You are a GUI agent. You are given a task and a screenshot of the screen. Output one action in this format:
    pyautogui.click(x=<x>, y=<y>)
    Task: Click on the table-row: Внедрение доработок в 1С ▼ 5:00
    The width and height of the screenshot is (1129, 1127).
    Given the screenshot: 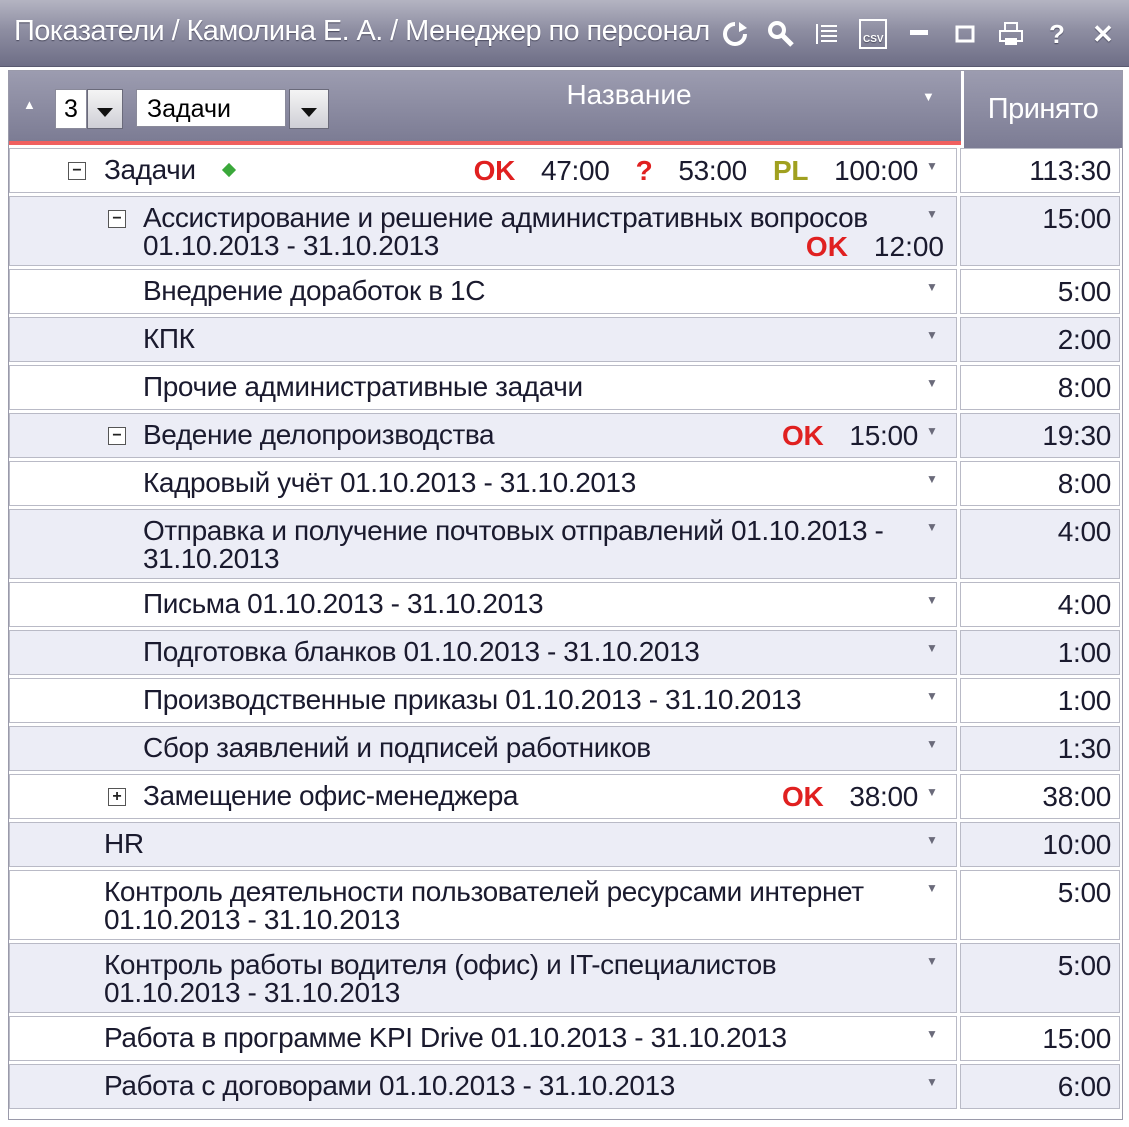 What is the action you would take?
    pyautogui.click(x=565, y=293)
    